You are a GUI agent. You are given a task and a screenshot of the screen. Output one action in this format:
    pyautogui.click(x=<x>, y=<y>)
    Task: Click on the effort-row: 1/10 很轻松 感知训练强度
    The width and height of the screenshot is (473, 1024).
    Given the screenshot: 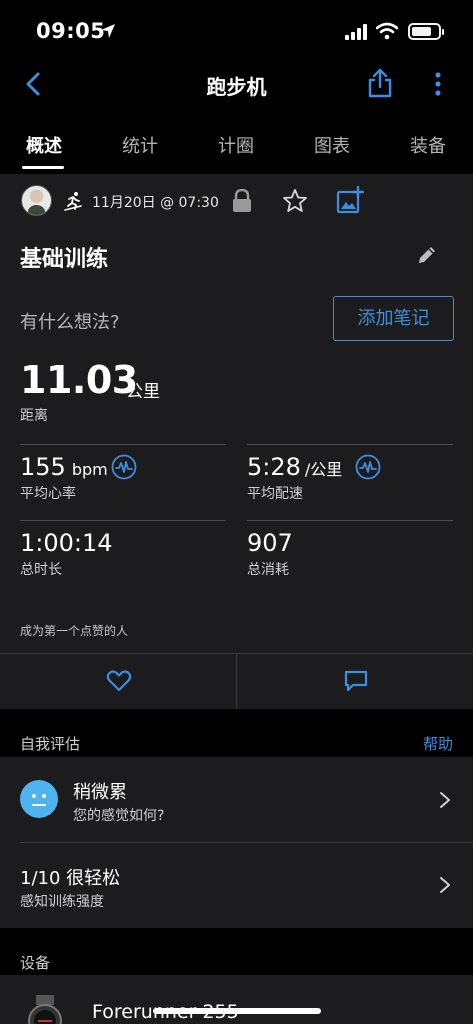 What is the action you would take?
    pyautogui.click(x=236, y=885)
    